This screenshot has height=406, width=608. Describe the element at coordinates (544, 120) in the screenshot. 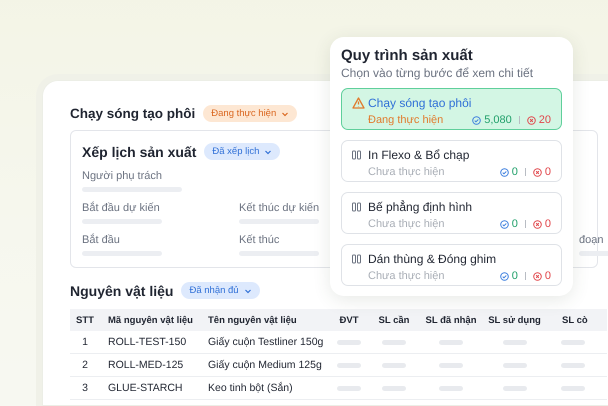

I see `failed-count: 20` at that location.